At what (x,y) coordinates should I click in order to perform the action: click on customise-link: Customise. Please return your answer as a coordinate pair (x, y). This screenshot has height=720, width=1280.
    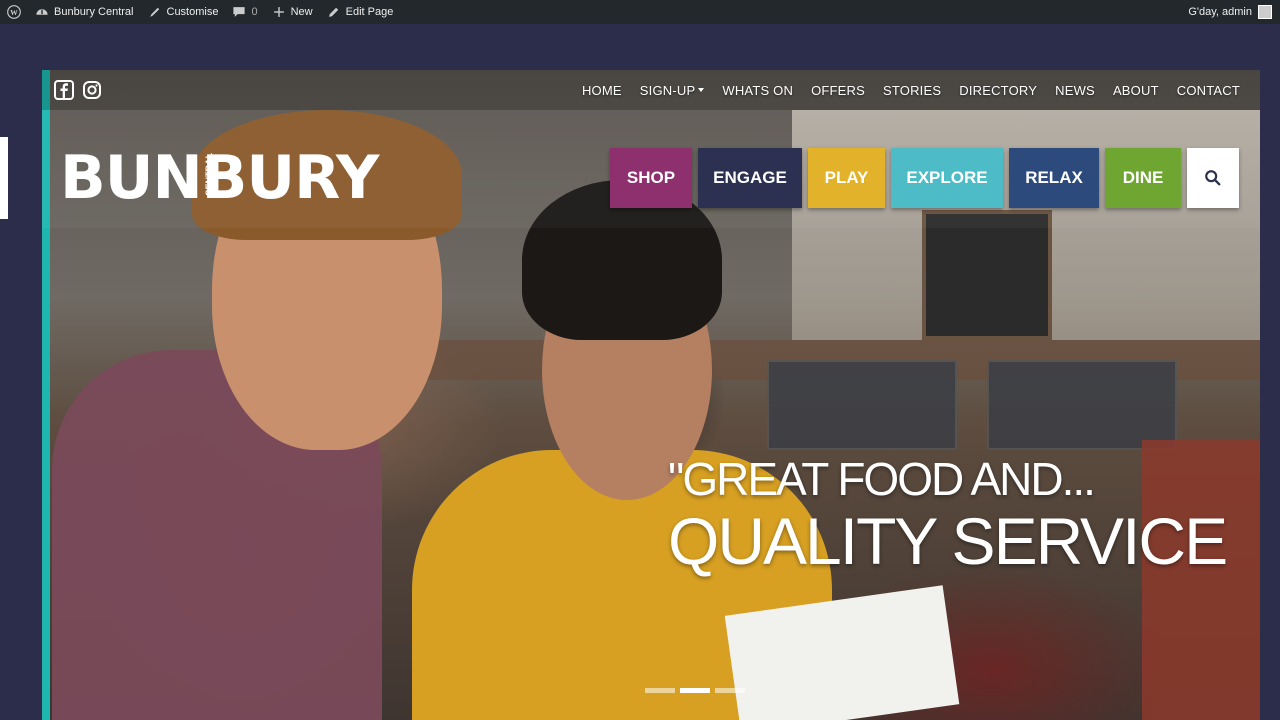
    Looking at the image, I should click on (183, 12).